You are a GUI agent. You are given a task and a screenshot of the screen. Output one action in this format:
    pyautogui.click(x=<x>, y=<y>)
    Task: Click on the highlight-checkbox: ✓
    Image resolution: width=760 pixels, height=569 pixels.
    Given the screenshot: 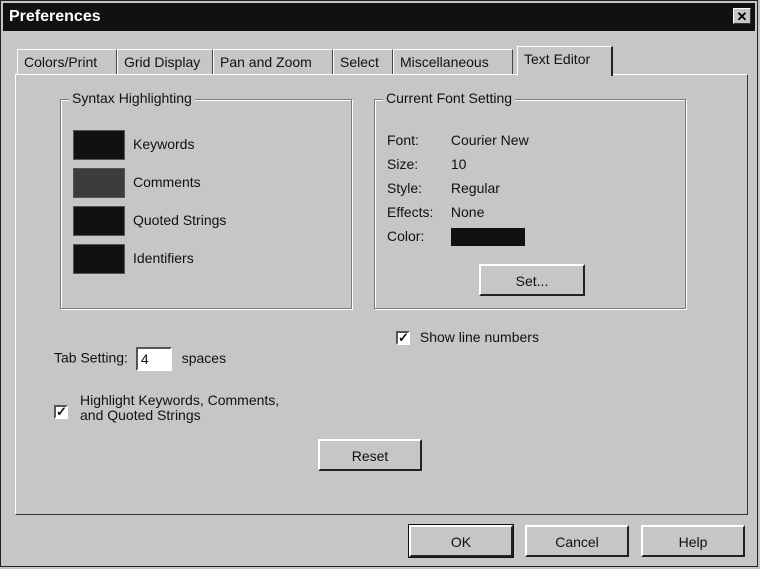 What is the action you would take?
    pyautogui.click(x=61, y=412)
    